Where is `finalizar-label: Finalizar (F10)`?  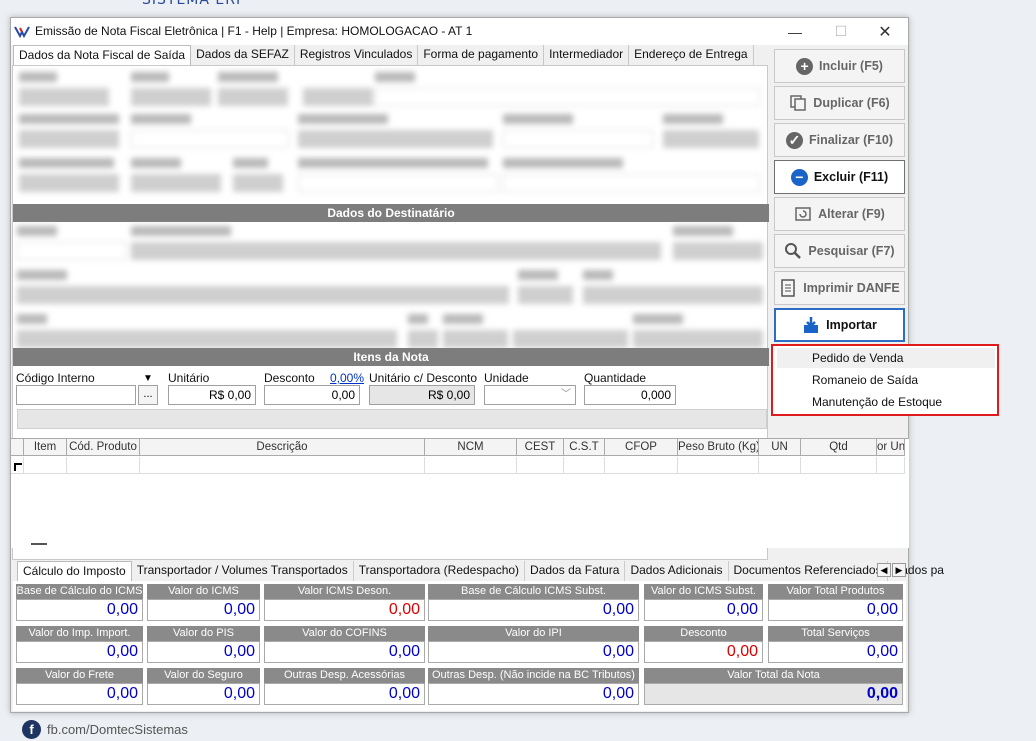 finalizar-label: Finalizar (F10) is located at coordinates (851, 140).